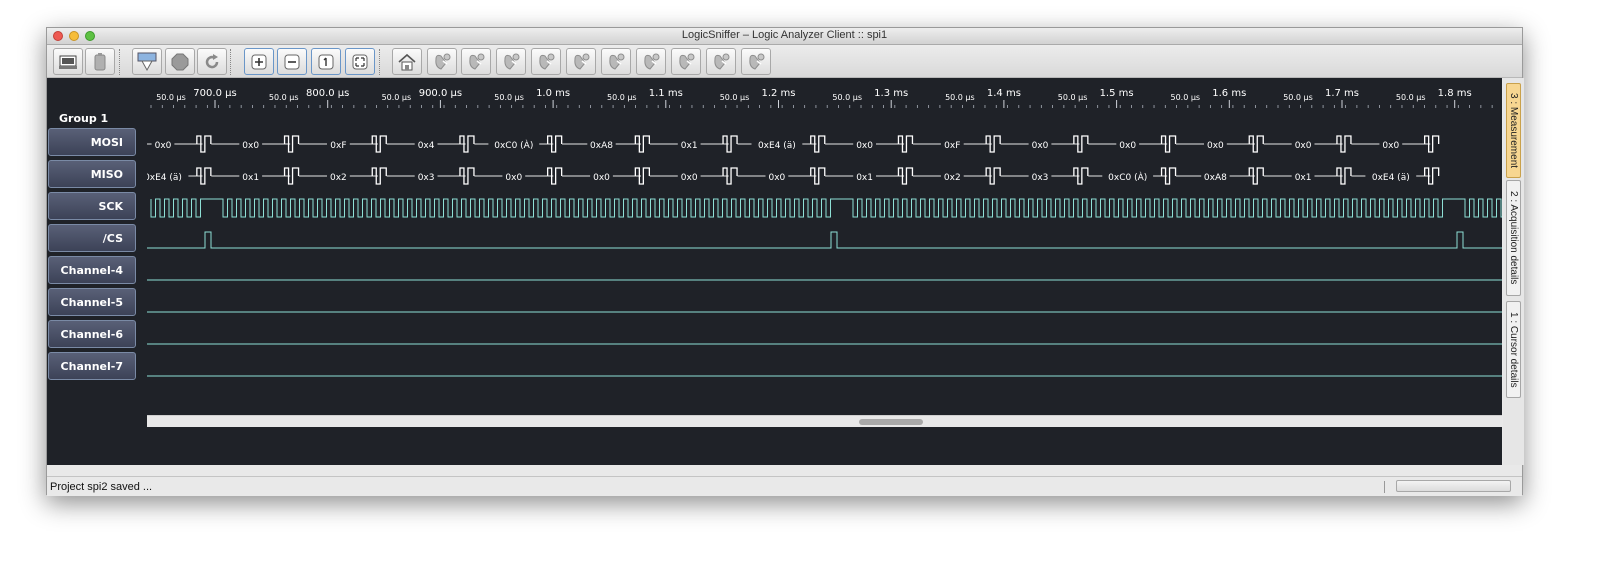 The width and height of the screenshot is (1600, 570). I want to click on major-time-label: 1.4 ms, so click(1004, 93).